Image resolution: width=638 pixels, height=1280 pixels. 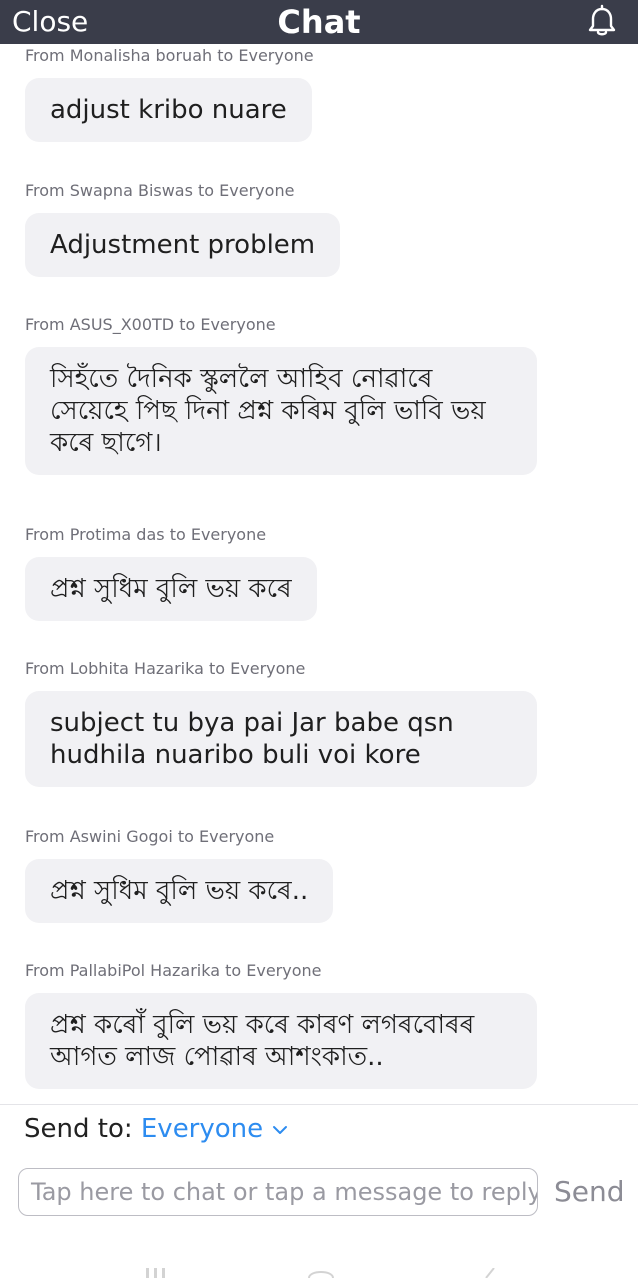 I want to click on message-sender: From Swapna Biswas to Everyone, so click(x=160, y=190).